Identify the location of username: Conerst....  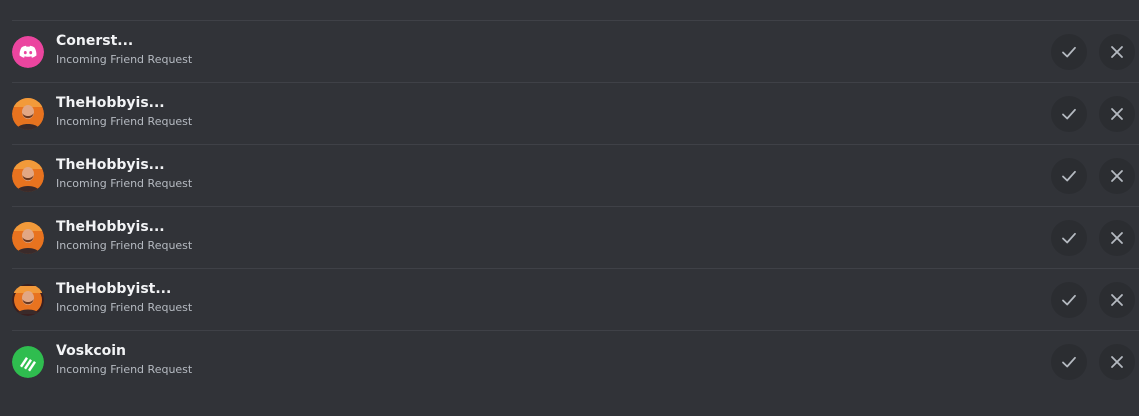
(124, 41).